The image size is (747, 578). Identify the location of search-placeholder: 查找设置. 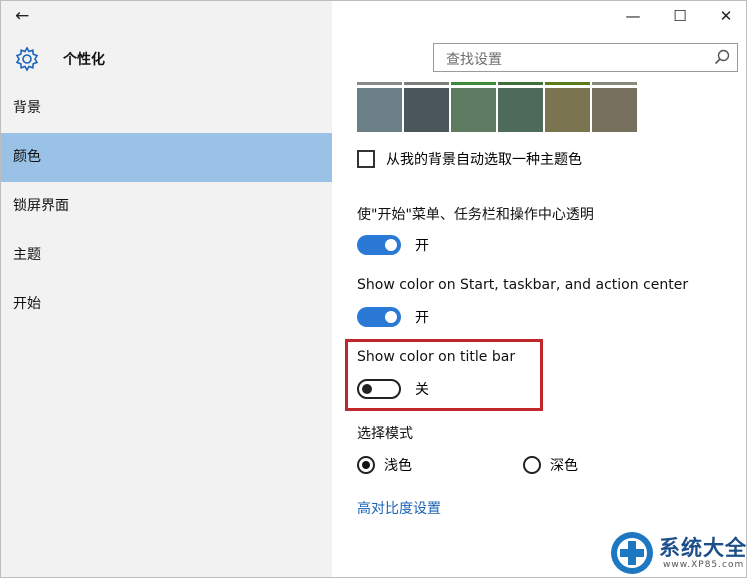
(474, 60).